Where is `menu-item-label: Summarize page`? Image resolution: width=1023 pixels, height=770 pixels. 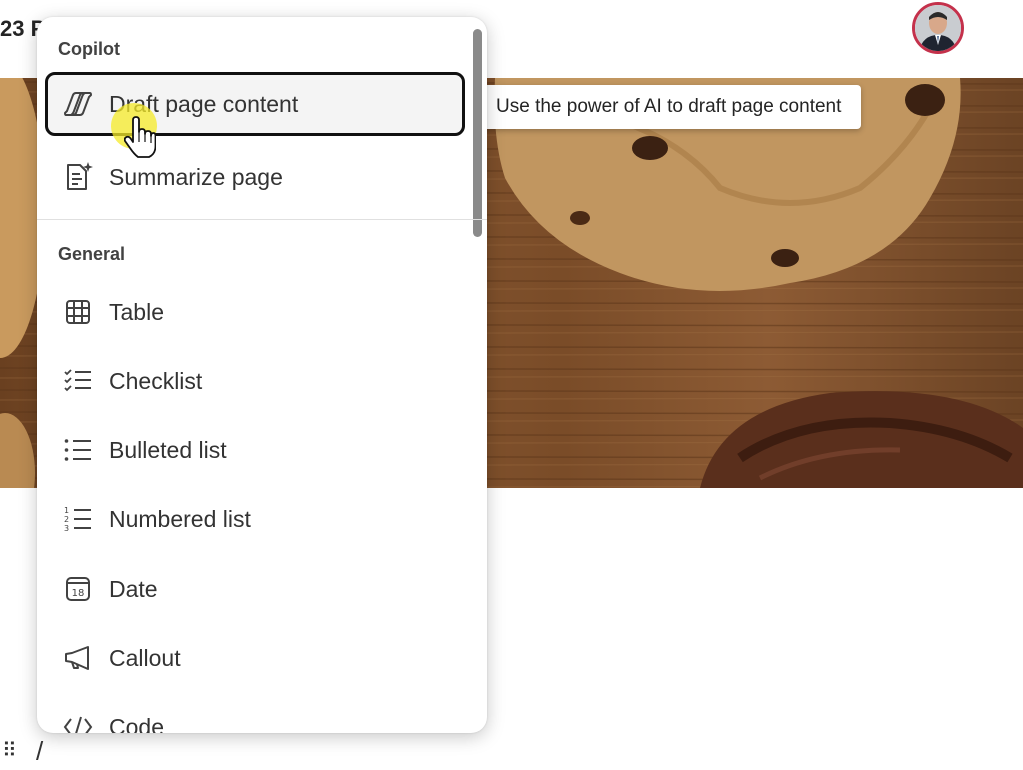 menu-item-label: Summarize page is located at coordinates (196, 176).